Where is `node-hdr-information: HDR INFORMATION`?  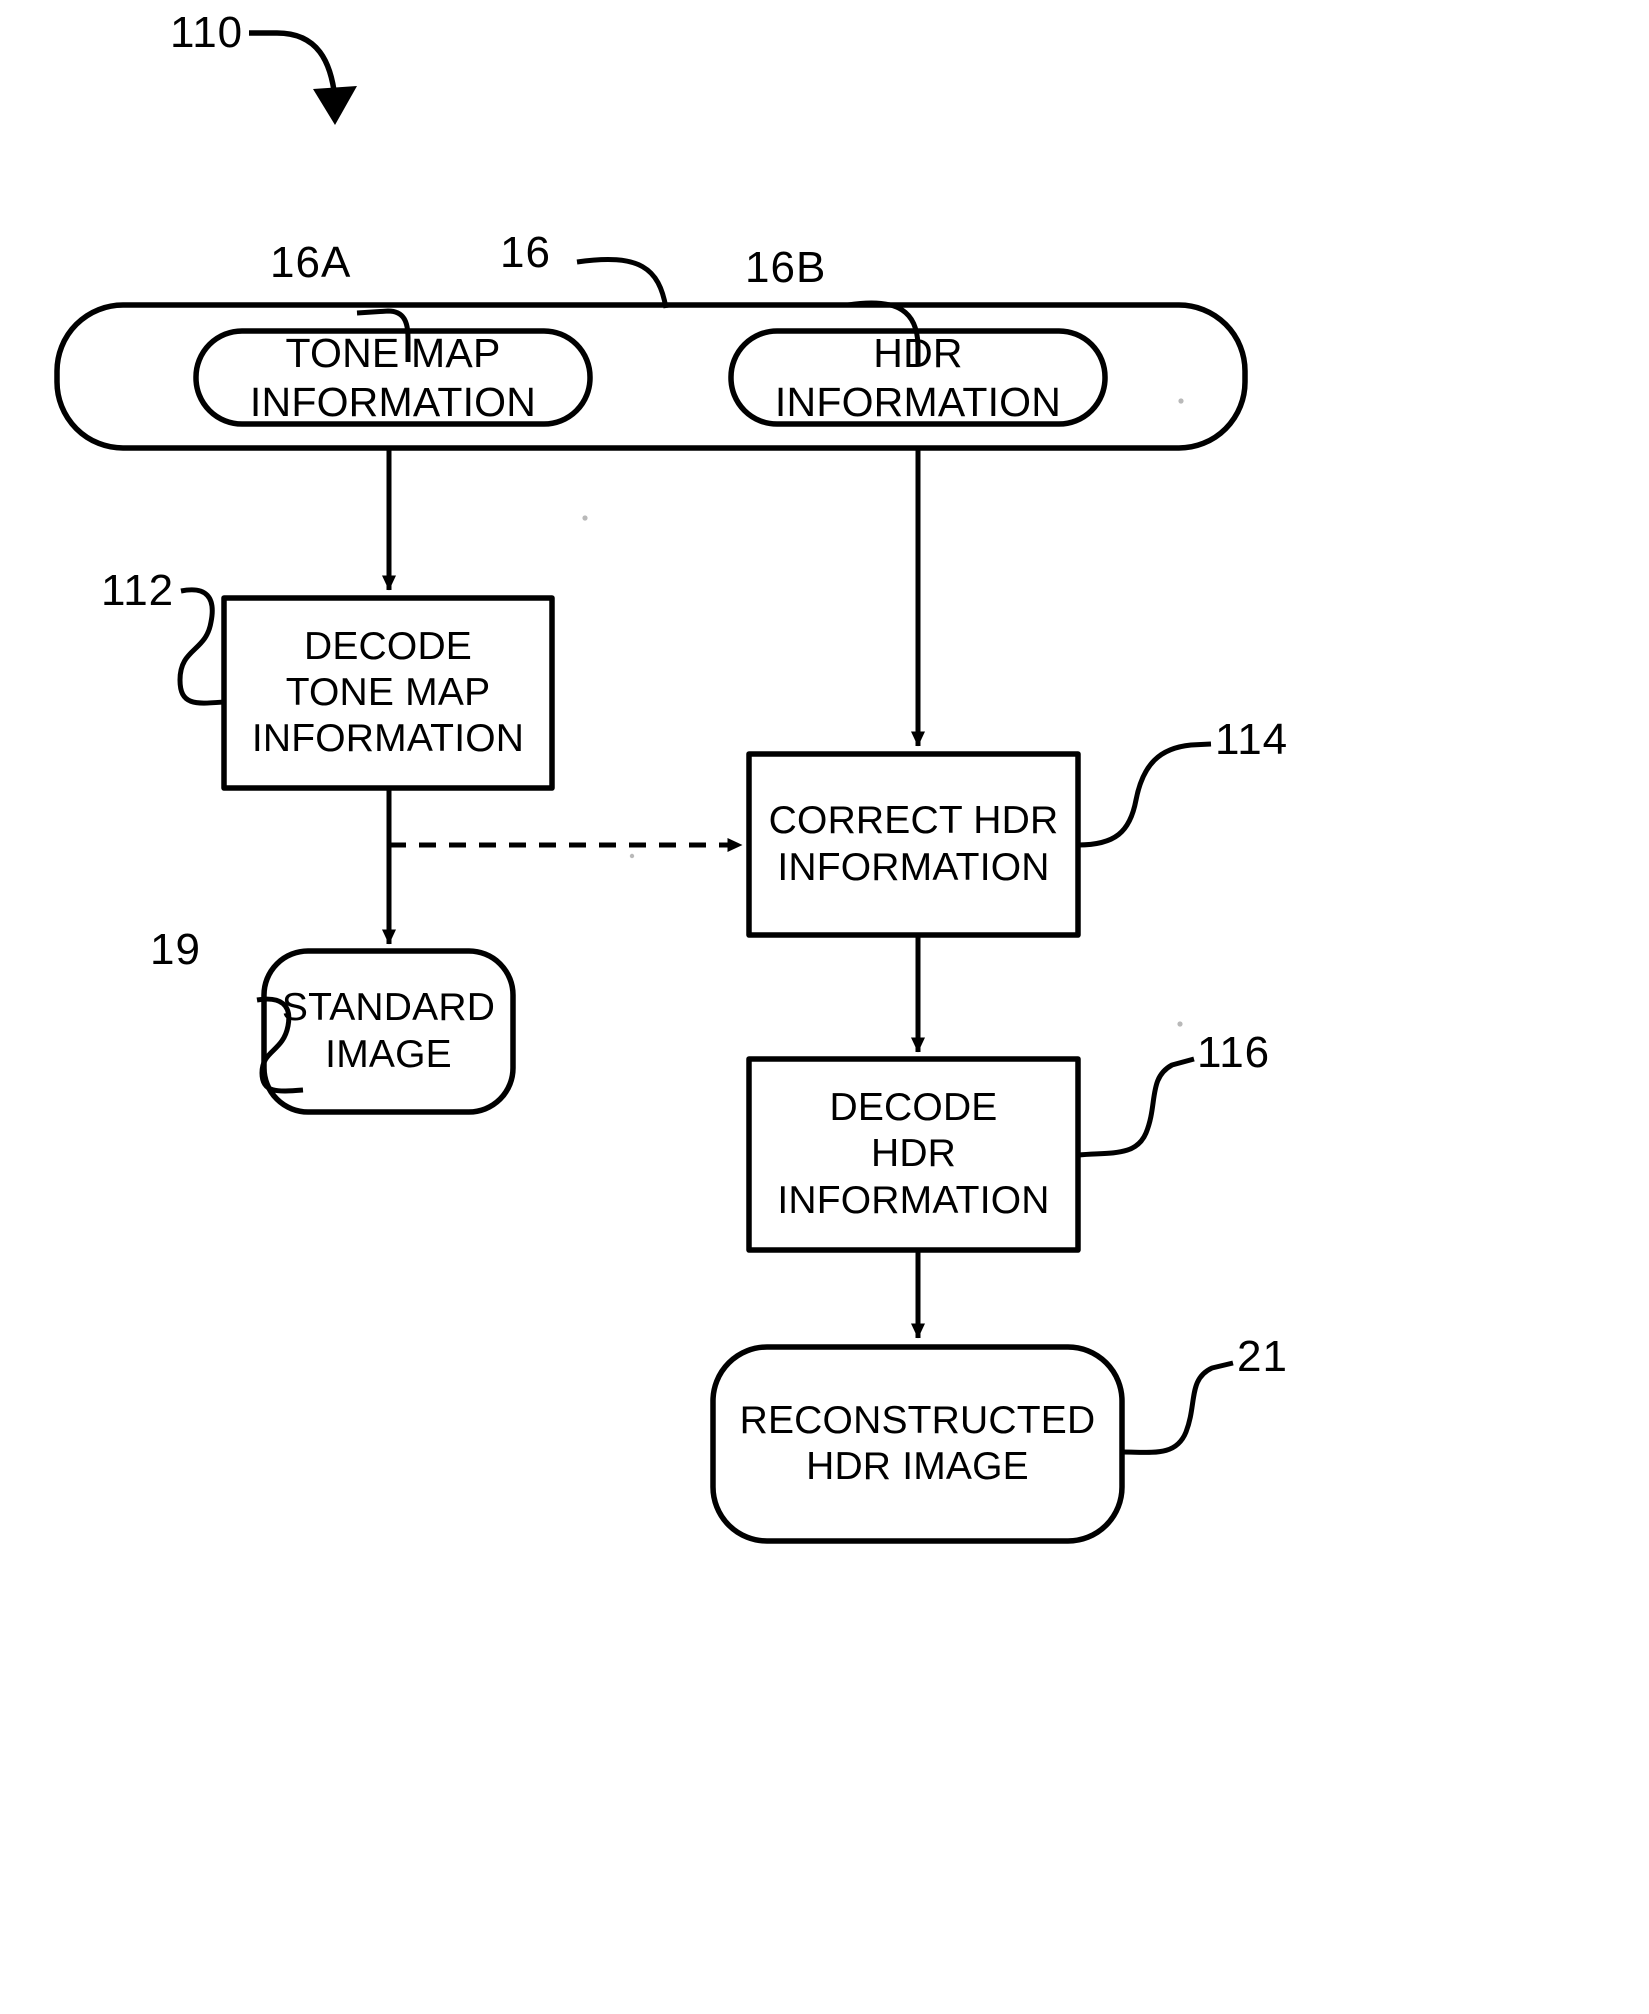
node-hdr-information: HDR INFORMATION is located at coordinates (918, 377).